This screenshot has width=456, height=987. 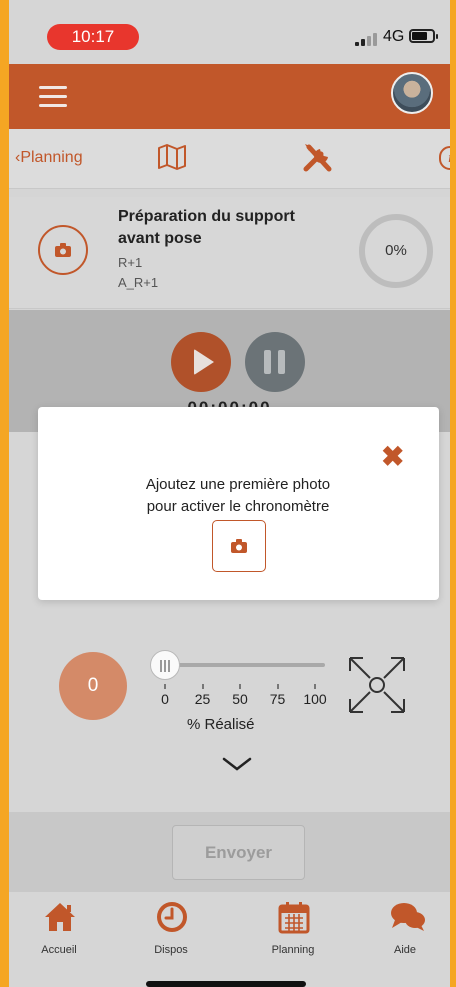 What do you see at coordinates (277, 699) in the screenshot?
I see `slider-tick-label: 75` at bounding box center [277, 699].